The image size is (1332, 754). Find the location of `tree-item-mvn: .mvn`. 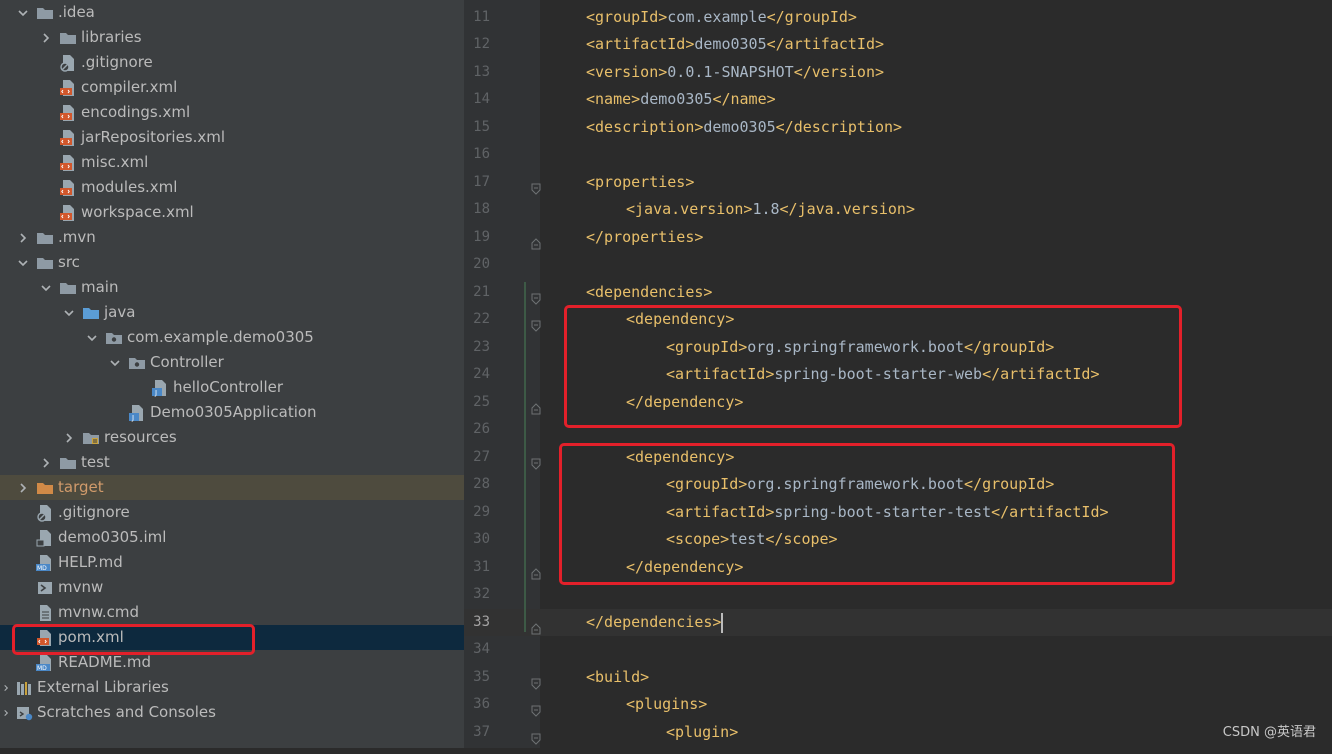

tree-item-mvn: .mvn is located at coordinates (232, 237).